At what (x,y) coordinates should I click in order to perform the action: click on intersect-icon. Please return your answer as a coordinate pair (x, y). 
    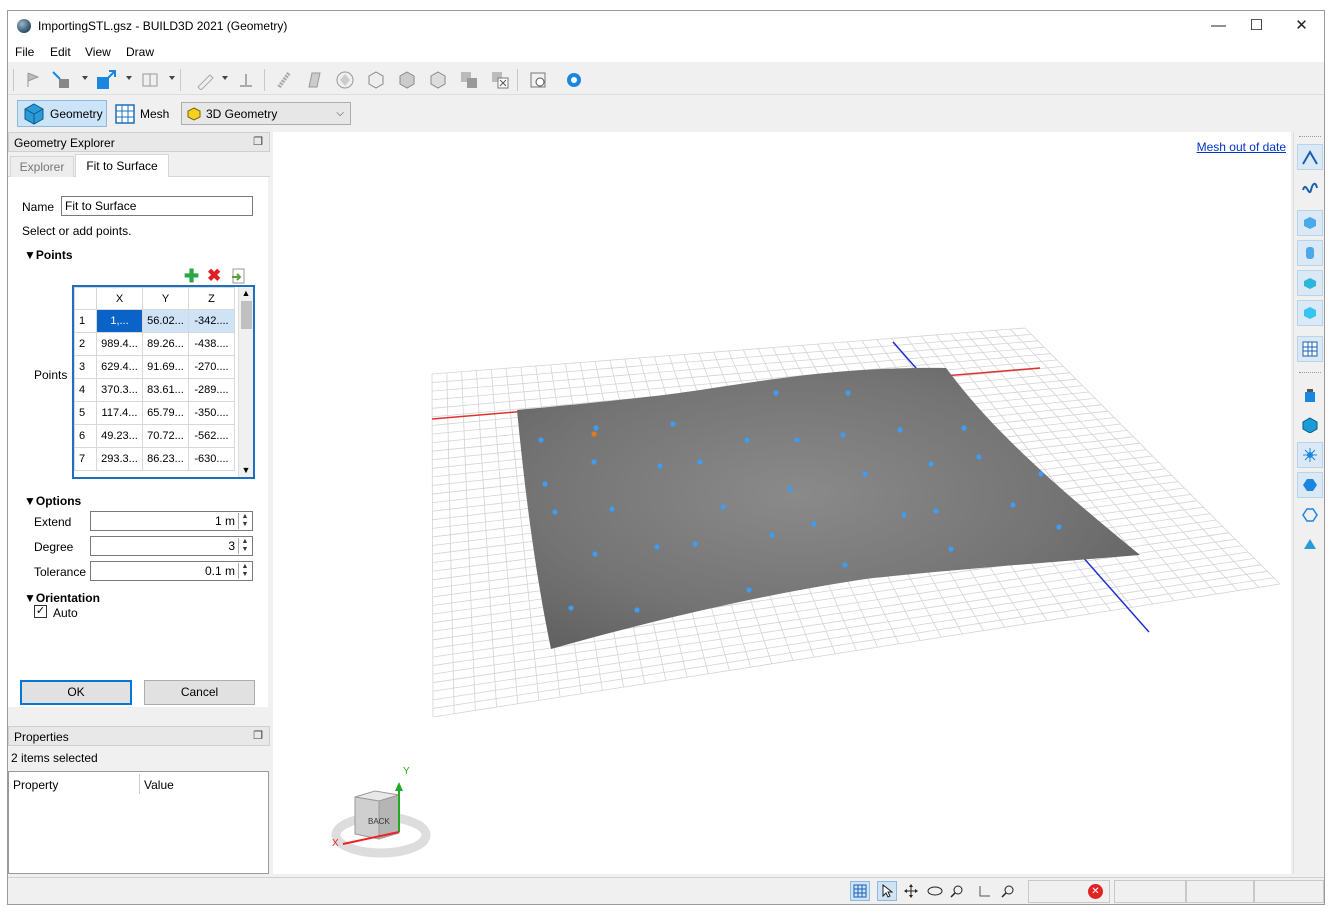
    Looking at the image, I should click on (246, 80).